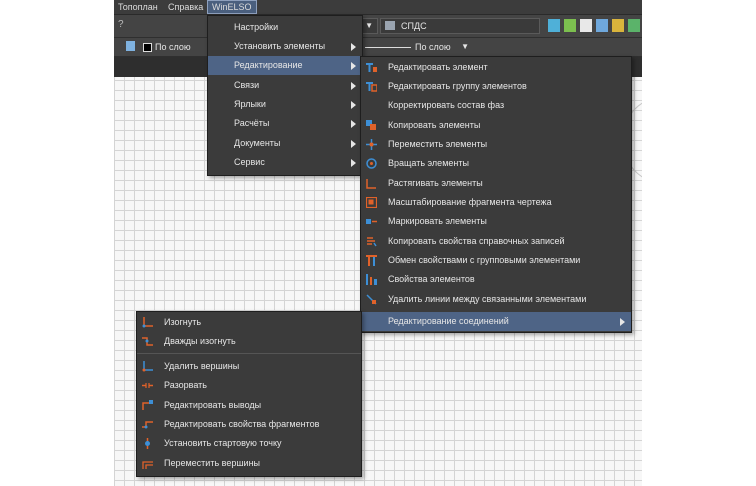 The height and width of the screenshot is (486, 756). Describe the element at coordinates (388, 47) in the screenshot. I see `line-sample-icon` at that location.